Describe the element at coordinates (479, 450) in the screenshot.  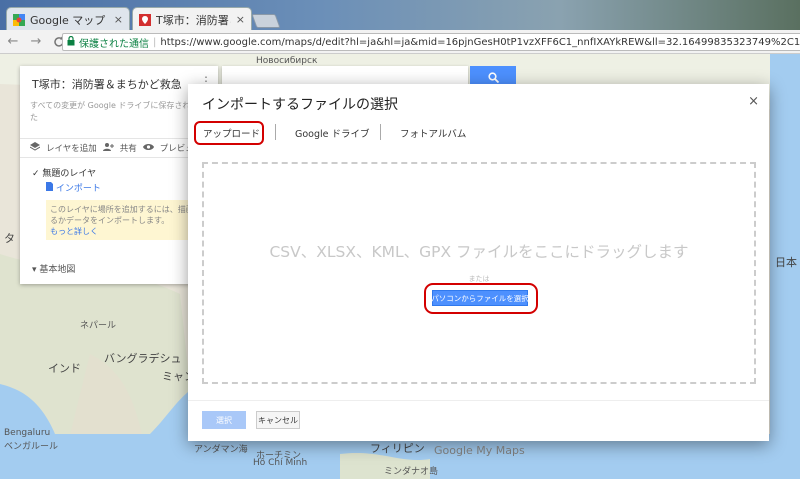
I see `google-my-maps-logo: Google My Maps` at that location.